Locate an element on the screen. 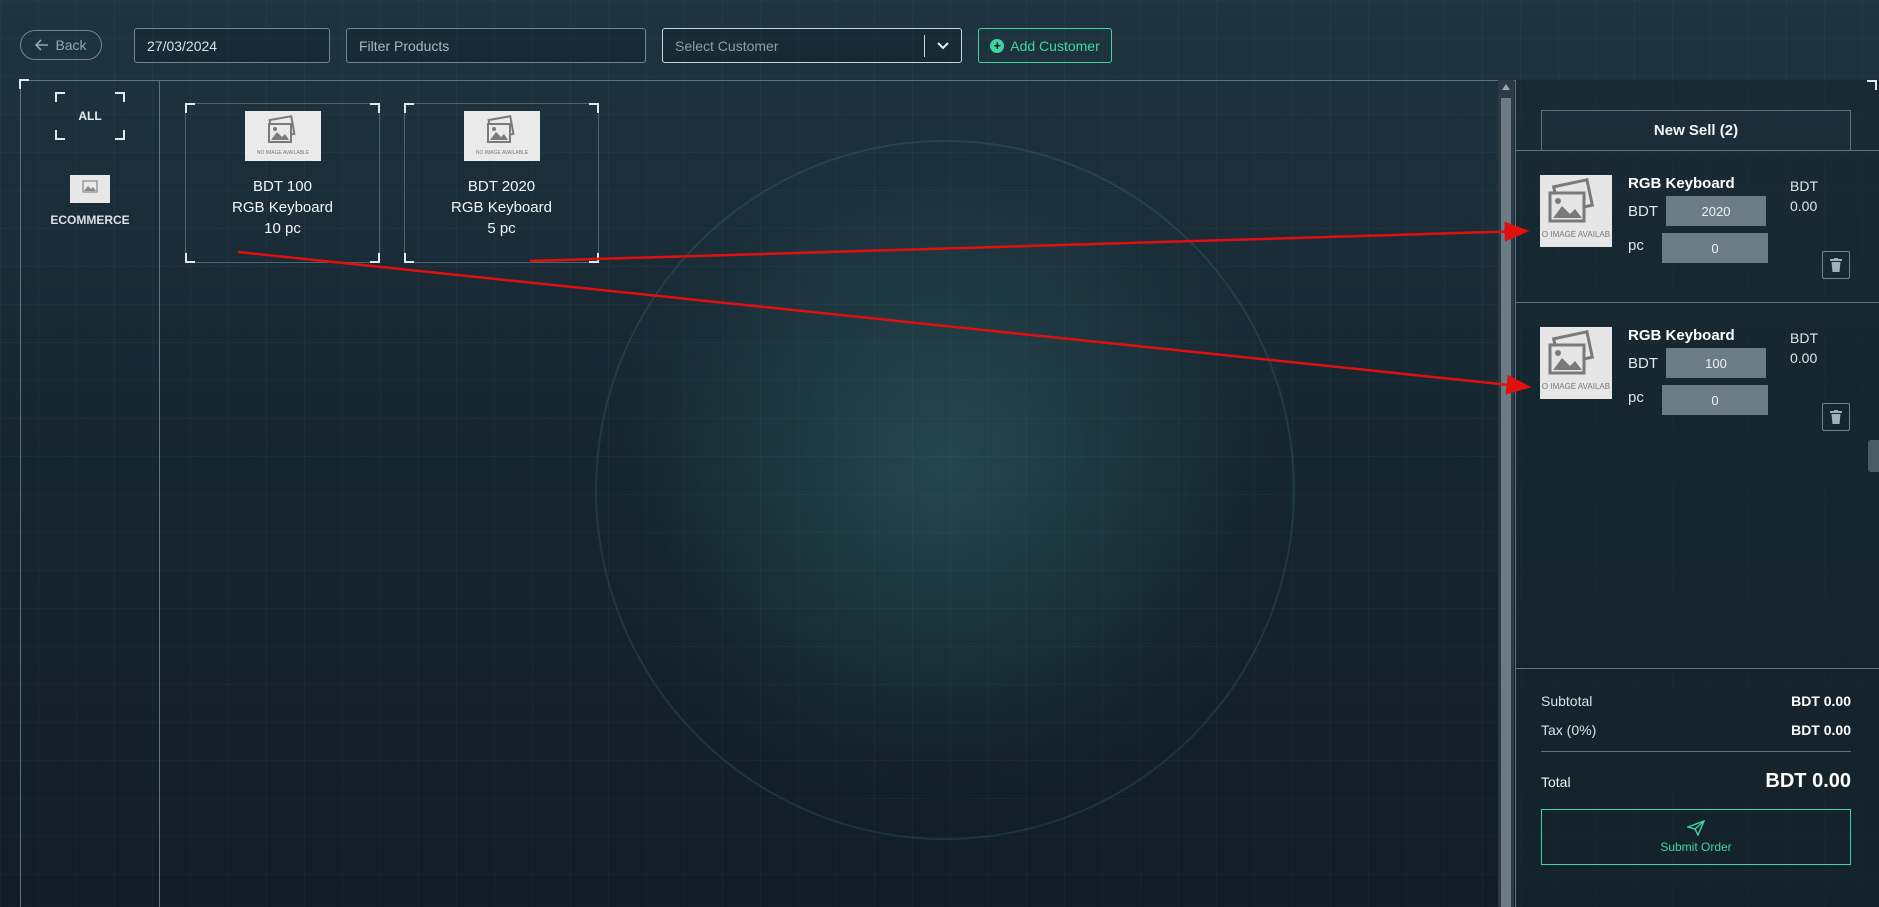 The width and height of the screenshot is (1879, 907). products-scrollbar is located at coordinates (1506, 493).